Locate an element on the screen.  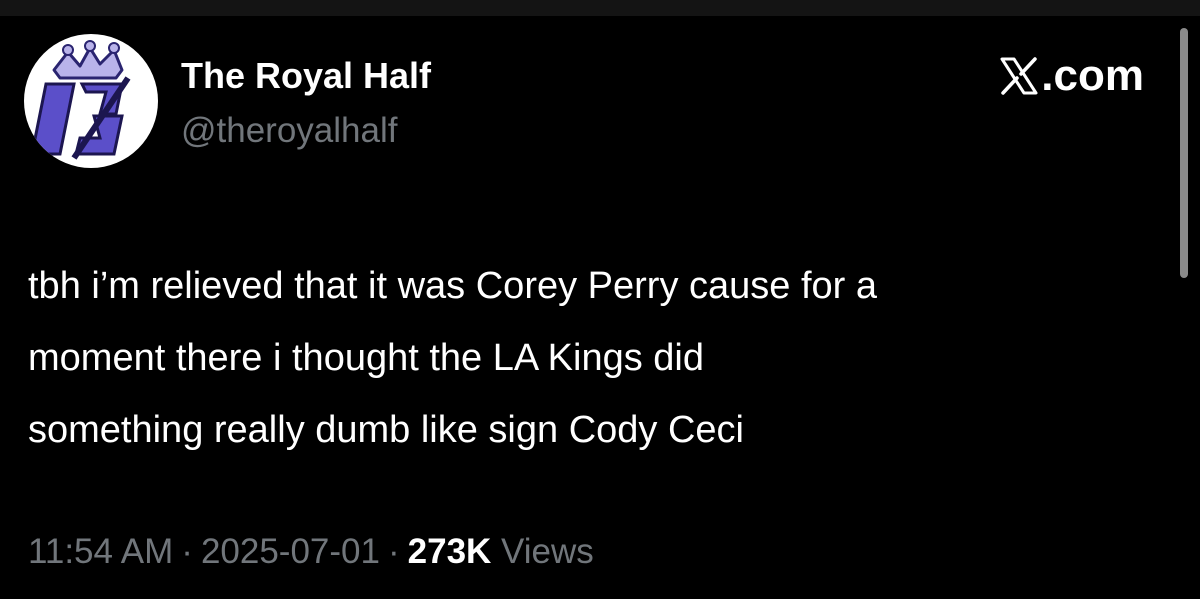
tweet-meta: 11:54 AM · 2025-07-01 · 273K Views is located at coordinates (311, 552).